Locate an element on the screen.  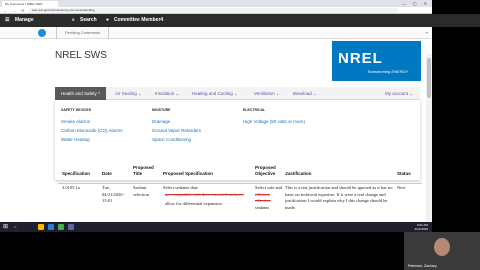
nav-baseload: Baseload ⌄ is located at coordinates (305, 93).